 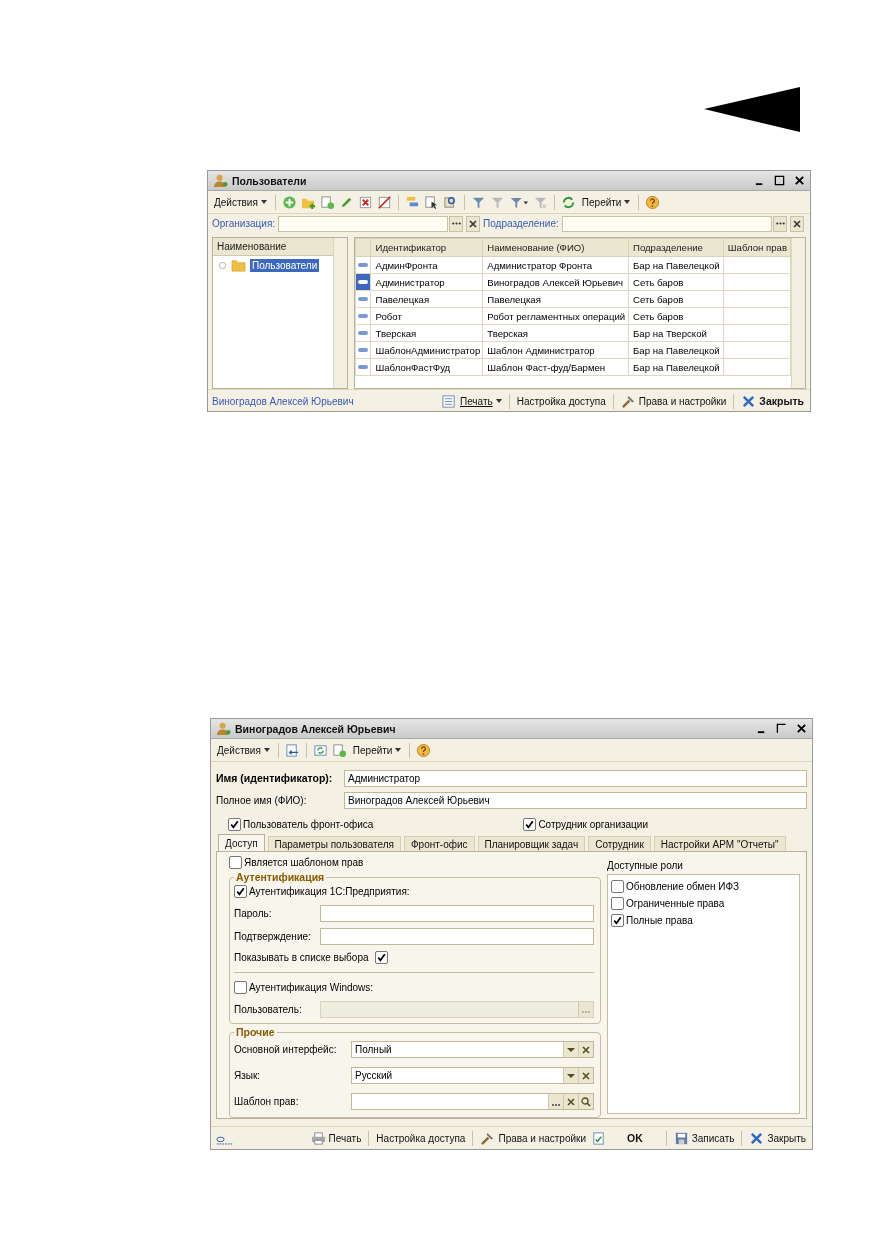 What do you see at coordinates (311, 987) in the screenshot?
I see `checkbox-label: Аутентификация Windows:` at bounding box center [311, 987].